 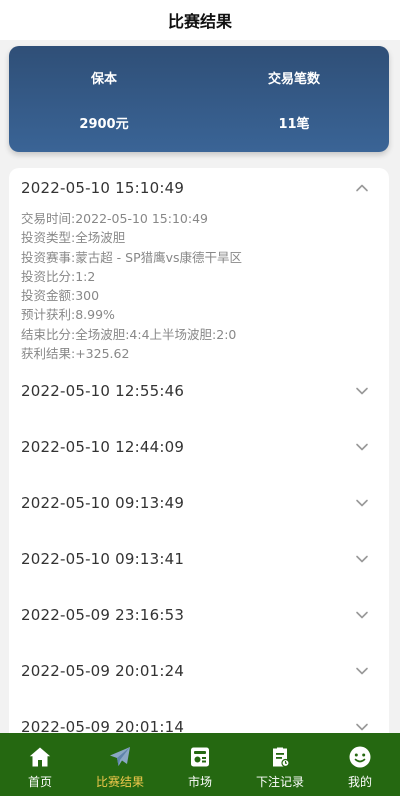 I want to click on record-date: 2022-05-10 12:44:09, so click(x=103, y=447).